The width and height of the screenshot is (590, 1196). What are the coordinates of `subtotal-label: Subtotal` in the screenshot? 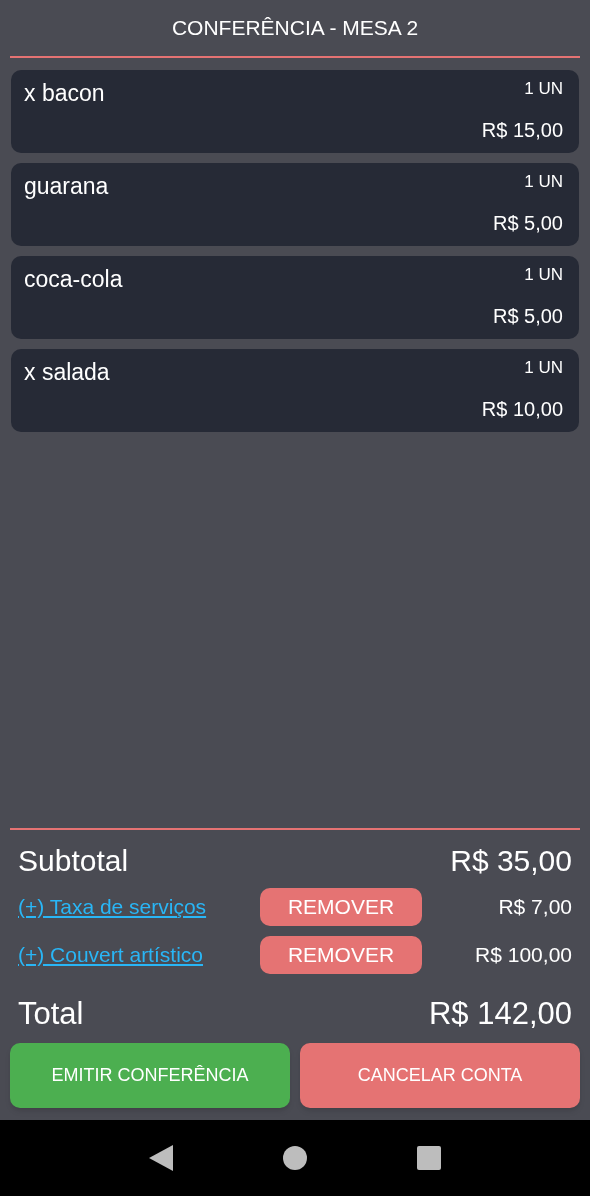 It's located at (73, 860).